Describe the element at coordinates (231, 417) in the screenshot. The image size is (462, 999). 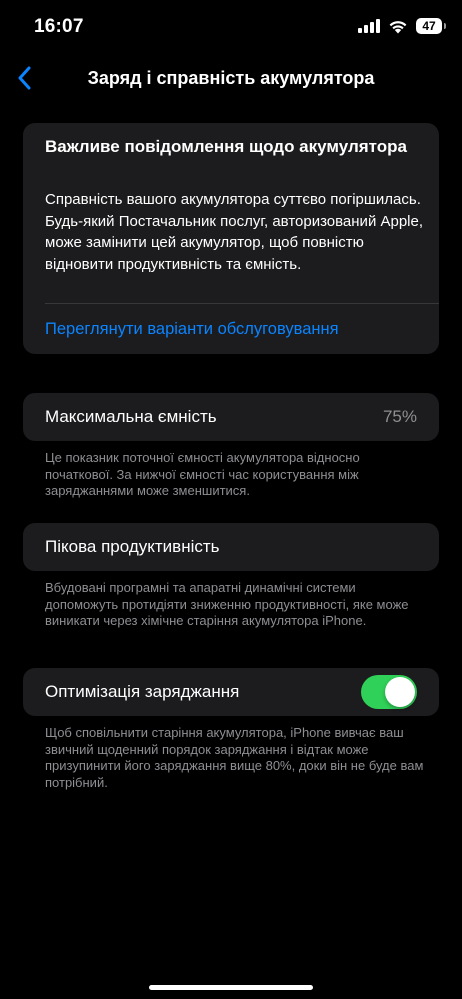
I see `max-capacity-row: Максимальна ємність 75%` at that location.